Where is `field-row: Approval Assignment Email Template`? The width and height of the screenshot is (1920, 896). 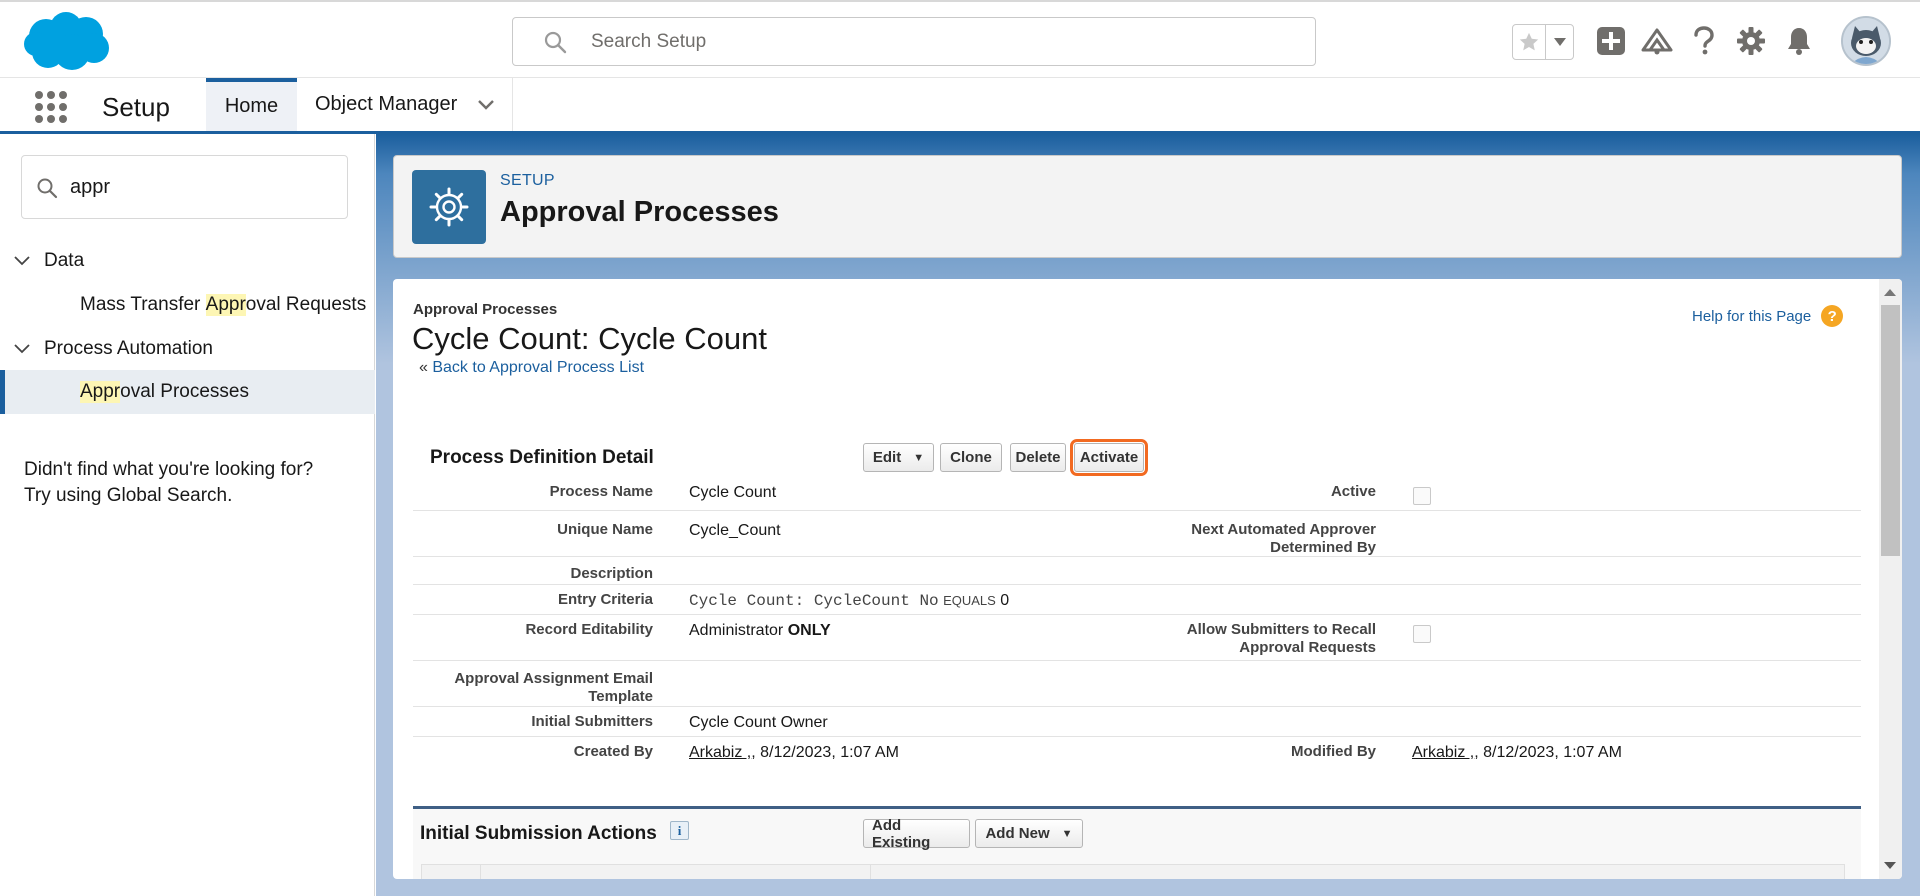 field-row: Approval Assignment Email Template is located at coordinates (1137, 684).